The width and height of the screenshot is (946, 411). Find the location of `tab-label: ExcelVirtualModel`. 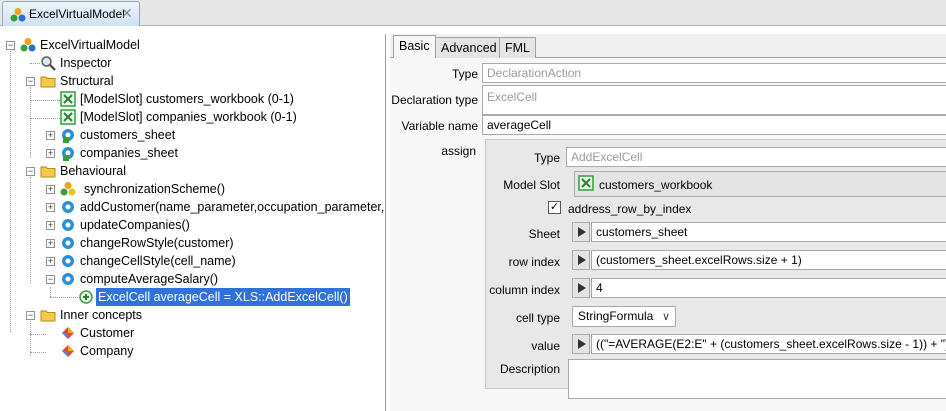

tab-label: ExcelVirtualModel is located at coordinates (77, 14).